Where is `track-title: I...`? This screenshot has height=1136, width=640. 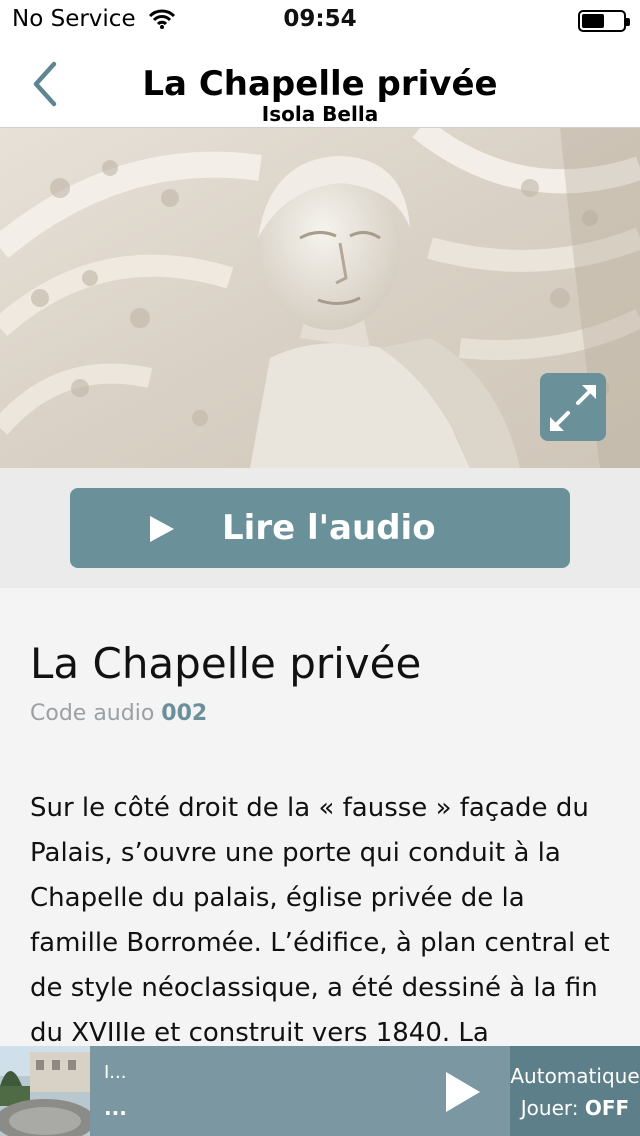 track-title: I... is located at coordinates (115, 1072).